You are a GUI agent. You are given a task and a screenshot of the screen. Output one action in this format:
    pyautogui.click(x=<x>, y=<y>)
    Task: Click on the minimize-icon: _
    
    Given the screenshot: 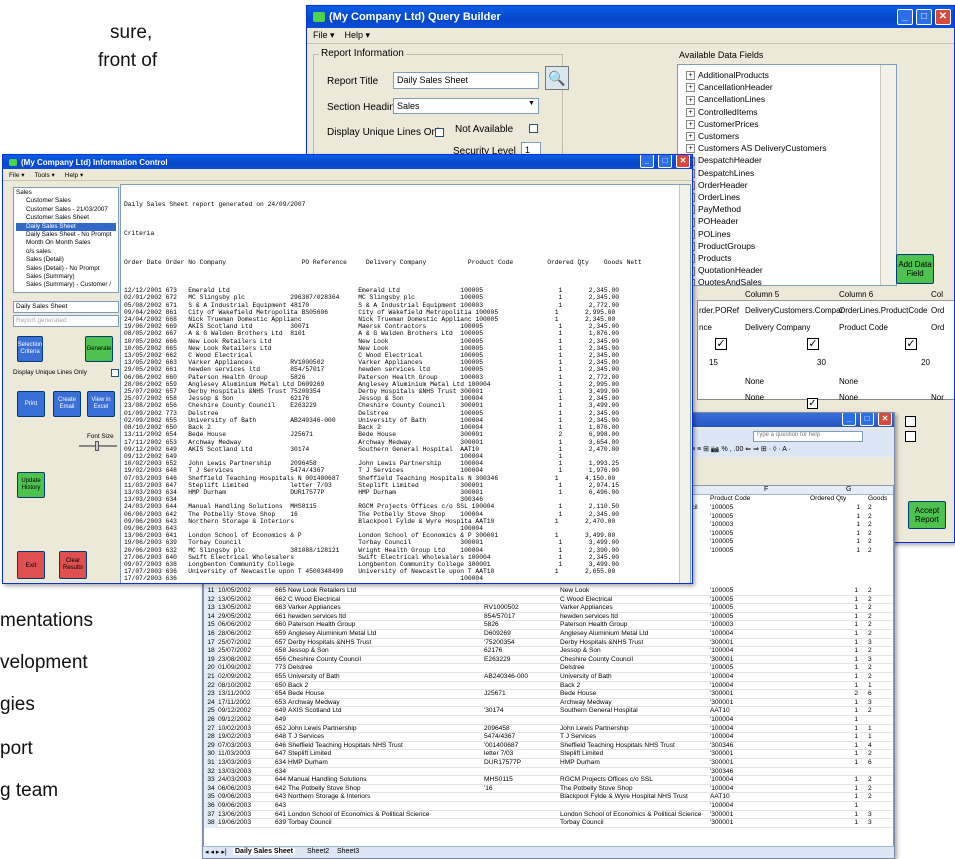 What is the action you would take?
    pyautogui.click(x=647, y=161)
    